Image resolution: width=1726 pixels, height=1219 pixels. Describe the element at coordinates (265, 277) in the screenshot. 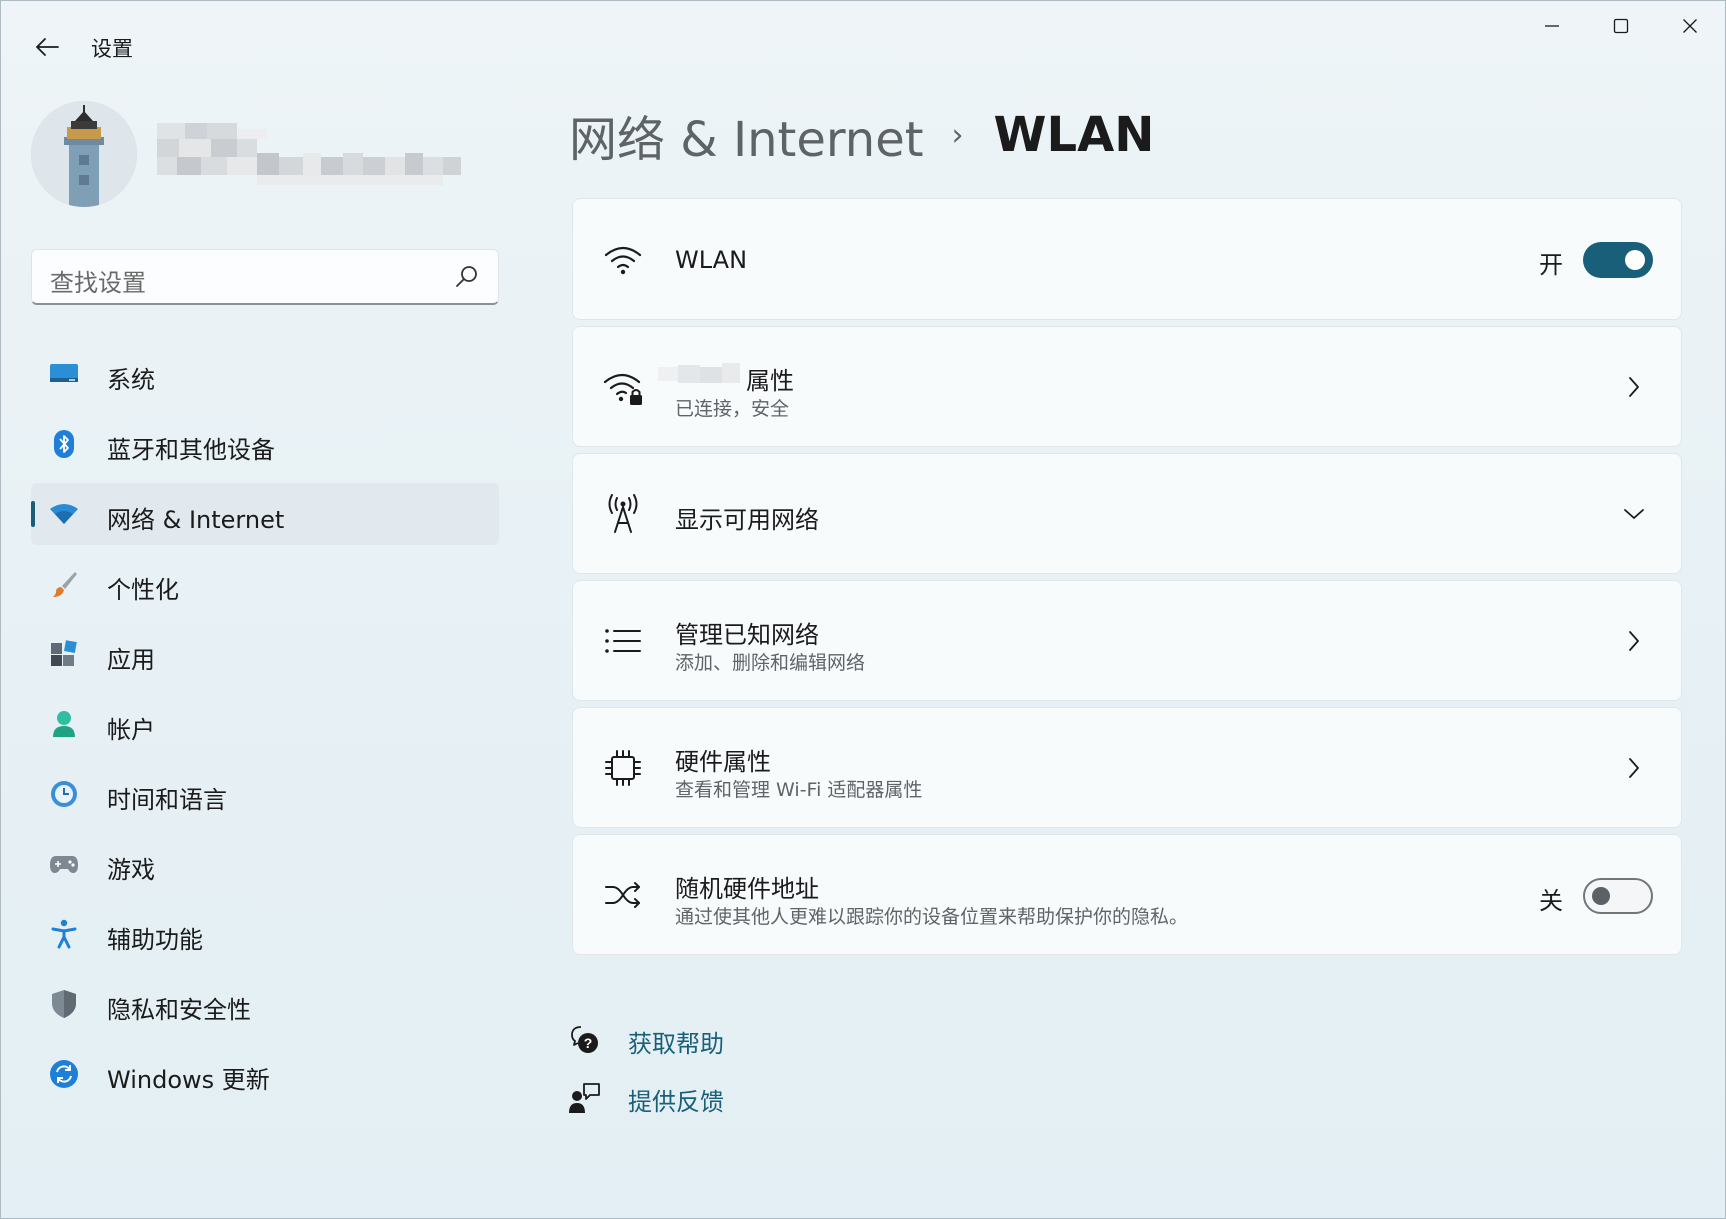

I see `search-input: 查找设置` at that location.